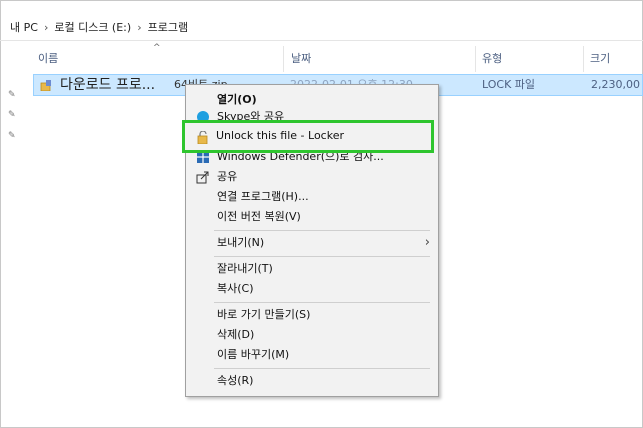 The image size is (643, 428). I want to click on column-header-size: 크기, so click(600, 59).